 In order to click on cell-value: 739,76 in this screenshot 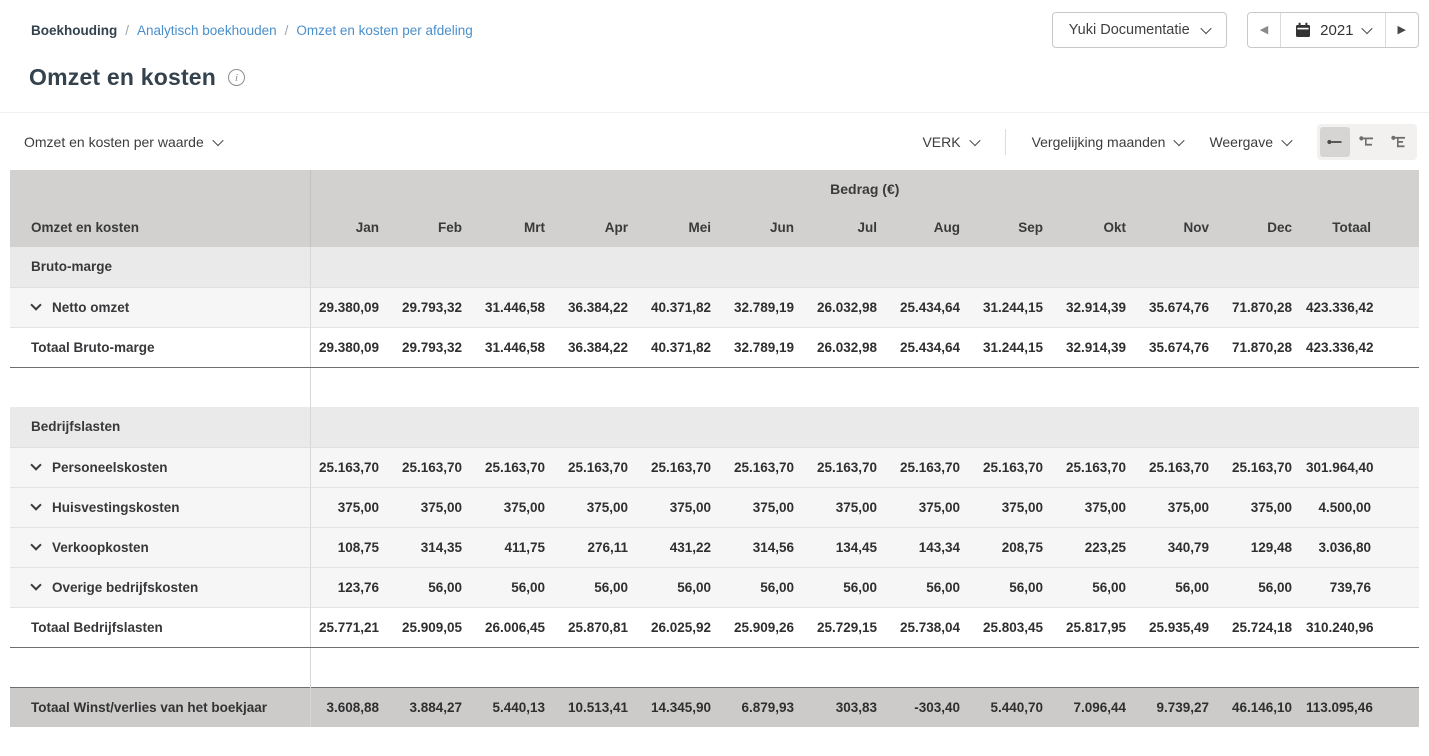, I will do `click(1363, 587)`.